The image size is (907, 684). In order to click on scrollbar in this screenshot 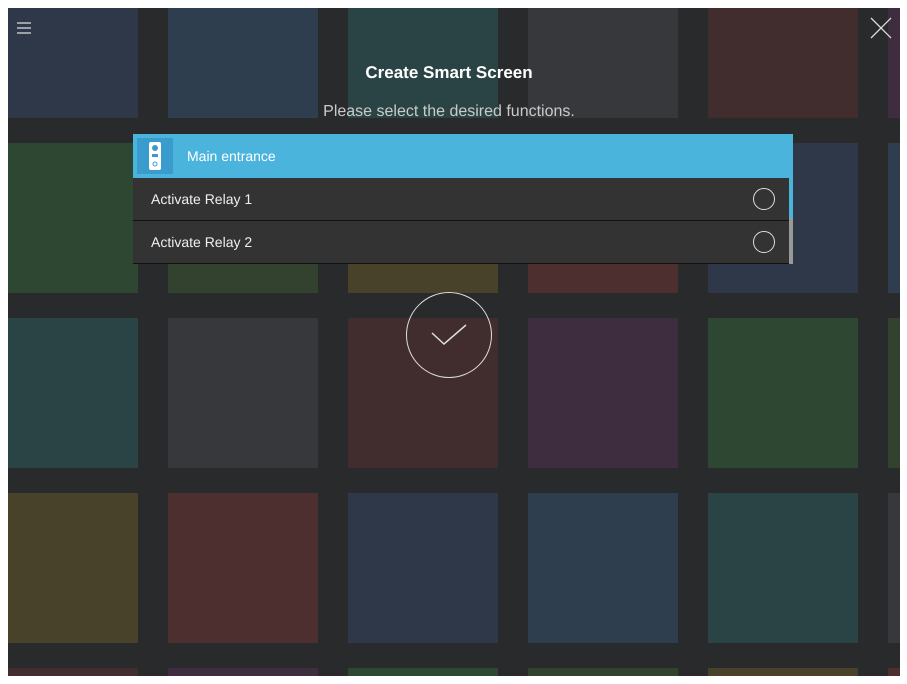, I will do `click(791, 221)`.